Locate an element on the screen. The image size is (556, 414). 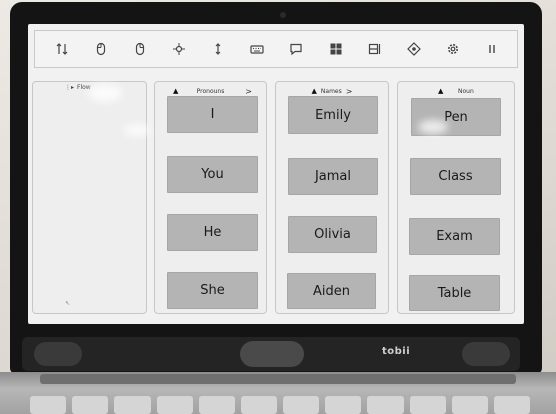
settings-icon is located at coordinates (453, 49).